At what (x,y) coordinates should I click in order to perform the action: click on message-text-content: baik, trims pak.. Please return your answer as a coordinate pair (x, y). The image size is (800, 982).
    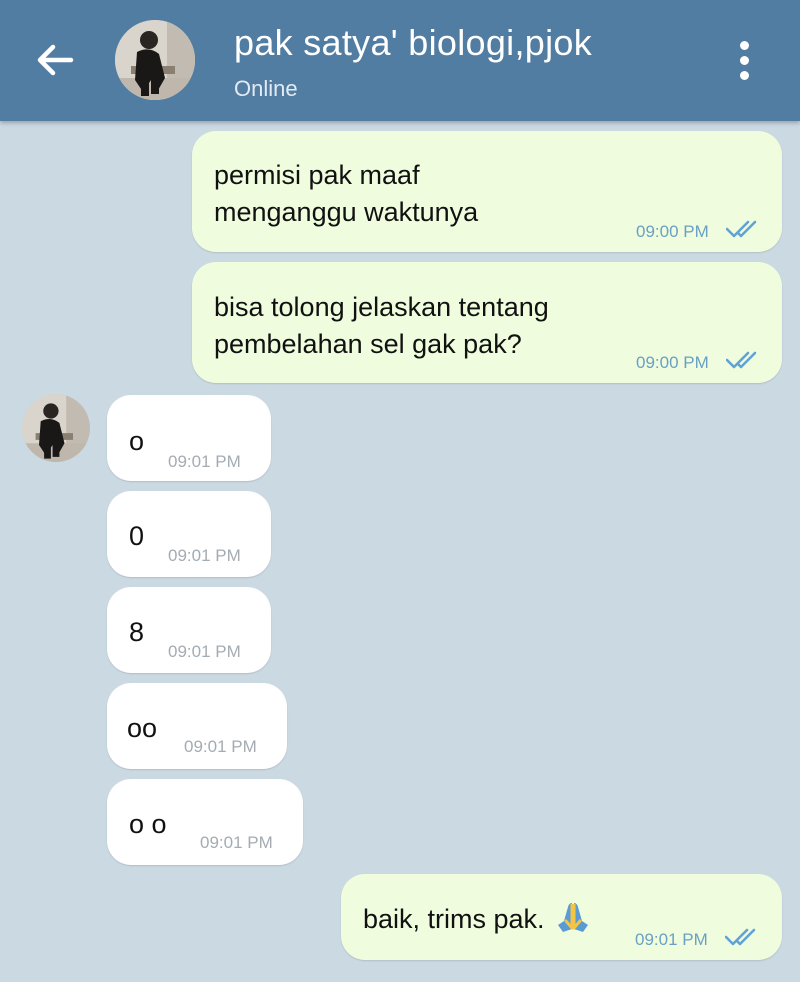
    Looking at the image, I should click on (454, 919).